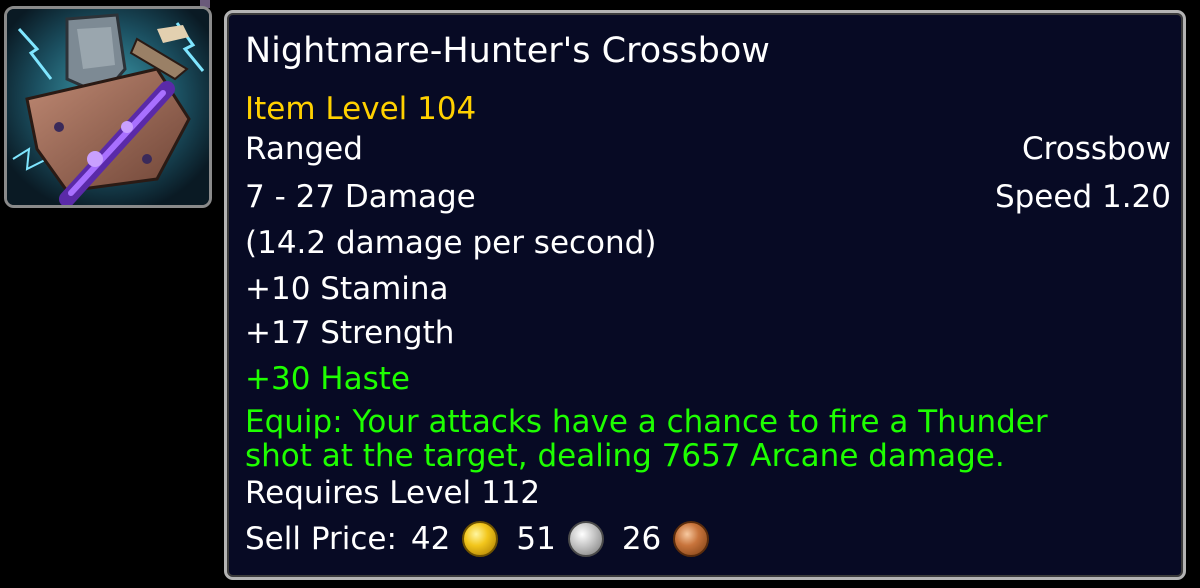 The width and height of the screenshot is (1200, 588). I want to click on sell-price: Sell Price: 42 51 26, so click(486, 539).